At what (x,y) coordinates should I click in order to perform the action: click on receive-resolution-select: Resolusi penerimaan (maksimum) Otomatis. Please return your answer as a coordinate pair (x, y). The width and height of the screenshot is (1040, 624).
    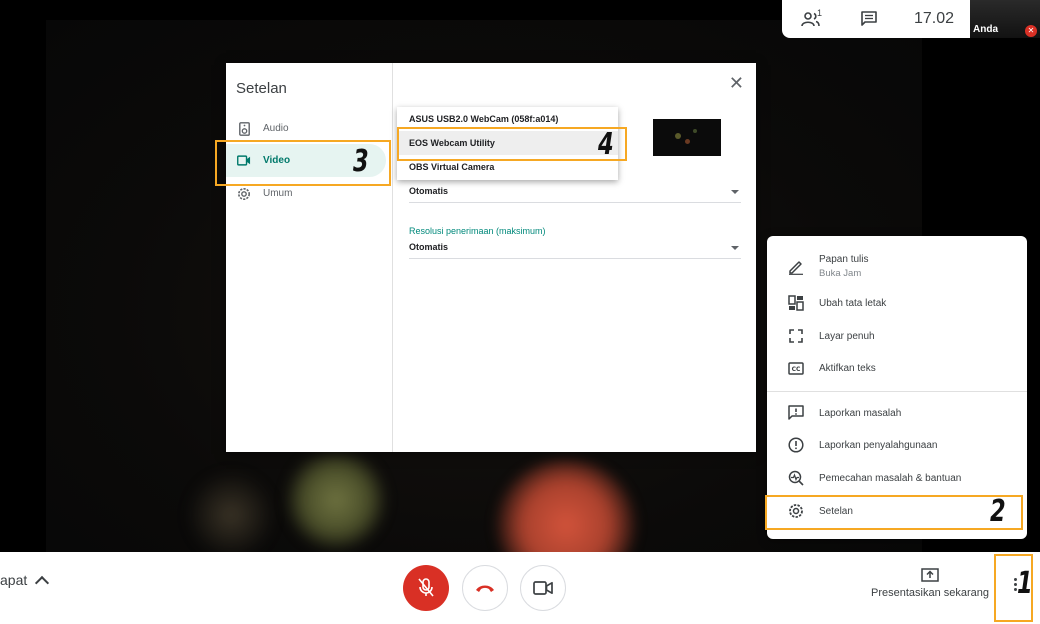
    Looking at the image, I should click on (575, 242).